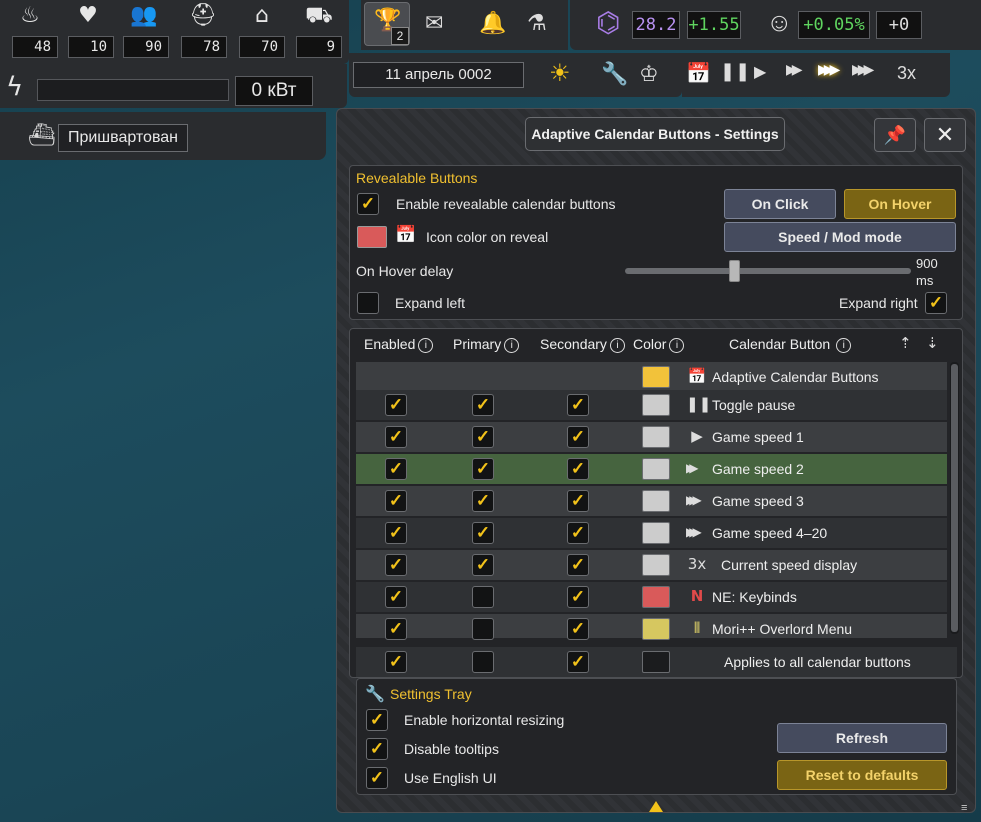  Describe the element at coordinates (900, 204) in the screenshot. I see `on-hover-button: On Hover` at that location.